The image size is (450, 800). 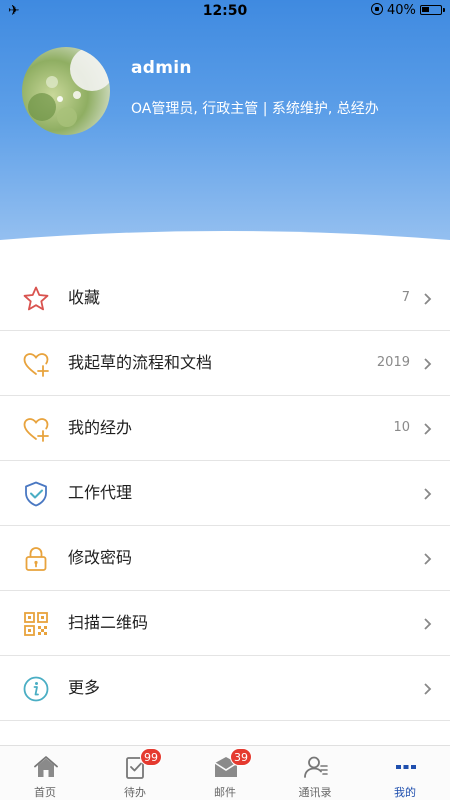 I want to click on bottom-tab-bar: 首页 99 待办 39 邮件 通讯录 我的, so click(x=225, y=772).